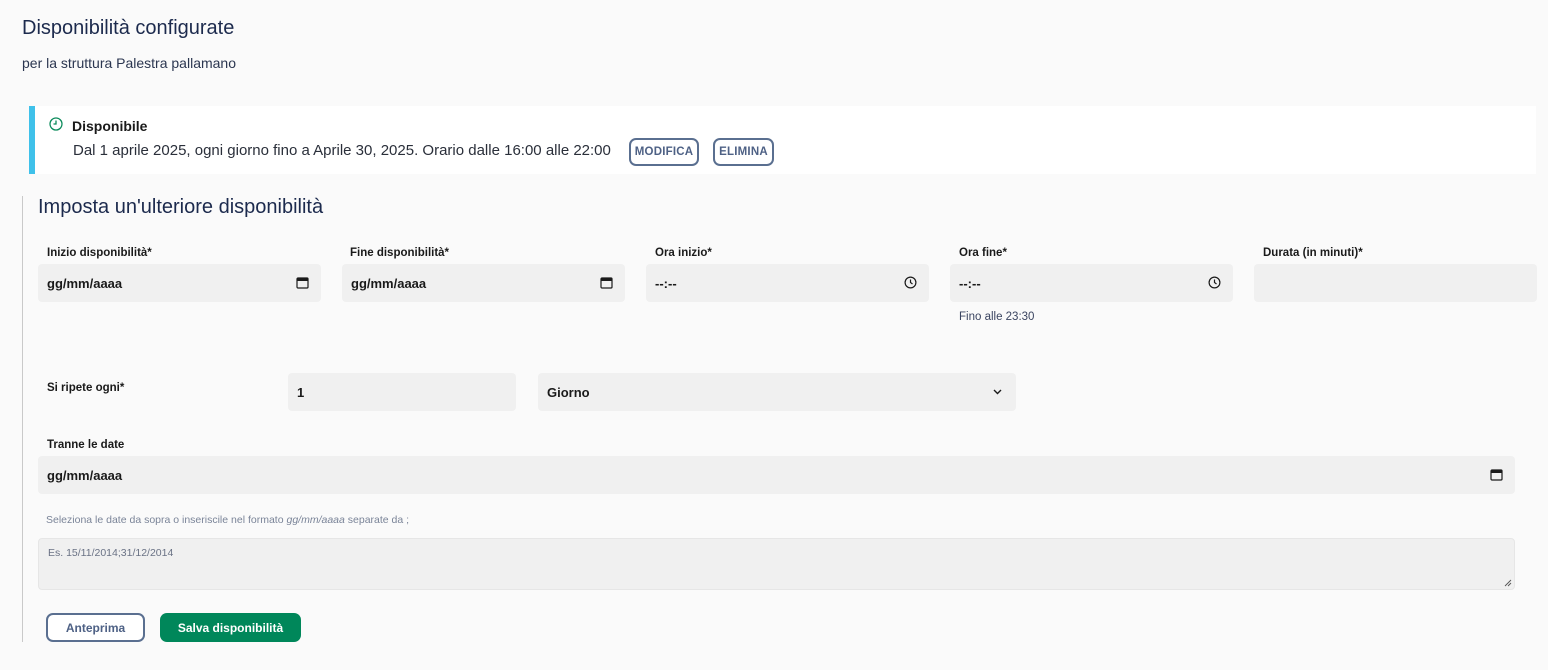 Image resolution: width=1548 pixels, height=670 pixels. I want to click on form-title: Imposta un'ulteriore disponibilità, so click(181, 207).